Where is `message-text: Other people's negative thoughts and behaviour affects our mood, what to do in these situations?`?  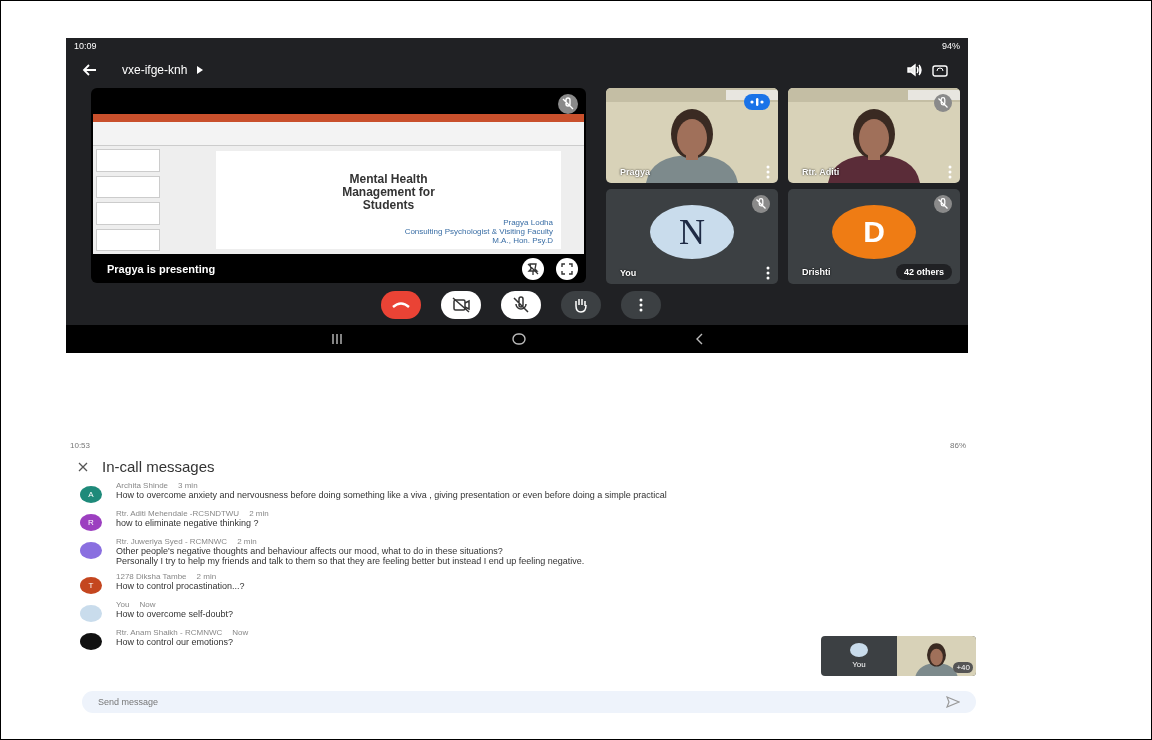
message-text: Other people's negative thoughts and behaviour affects our mood, what to do in these situations? is located at coordinates (310, 551).